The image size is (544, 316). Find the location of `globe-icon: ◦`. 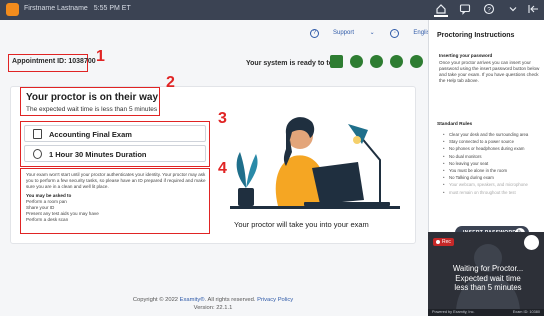

globe-icon: ◦ is located at coordinates (395, 33).